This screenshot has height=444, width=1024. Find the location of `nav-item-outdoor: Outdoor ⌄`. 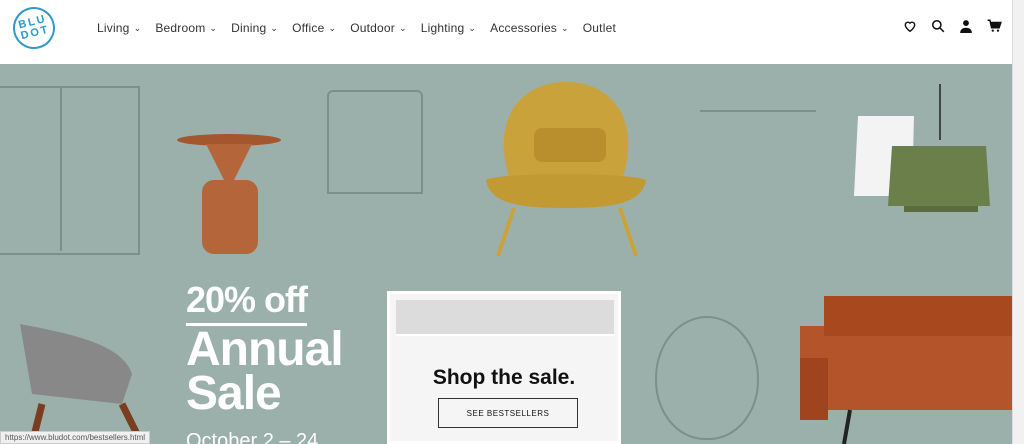

nav-item-outdoor: Outdoor ⌄ is located at coordinates (378, 28).